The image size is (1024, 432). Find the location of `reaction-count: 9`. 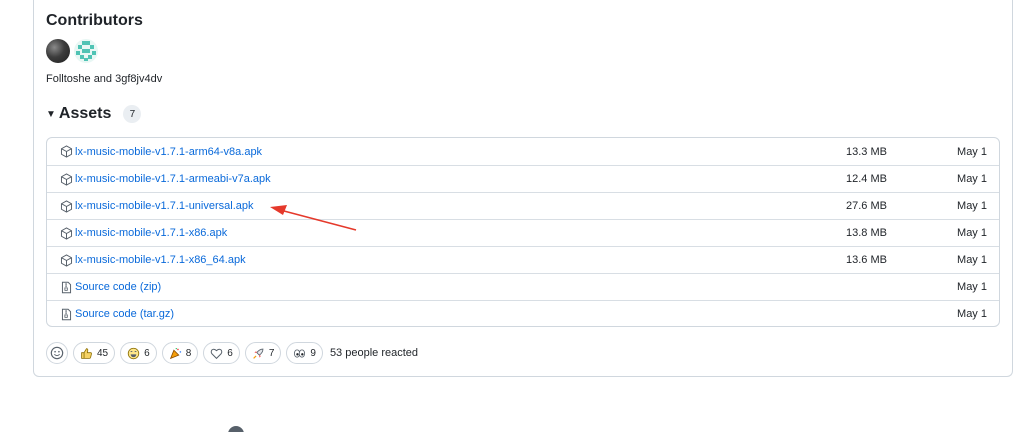

reaction-count: 9 is located at coordinates (313, 353).